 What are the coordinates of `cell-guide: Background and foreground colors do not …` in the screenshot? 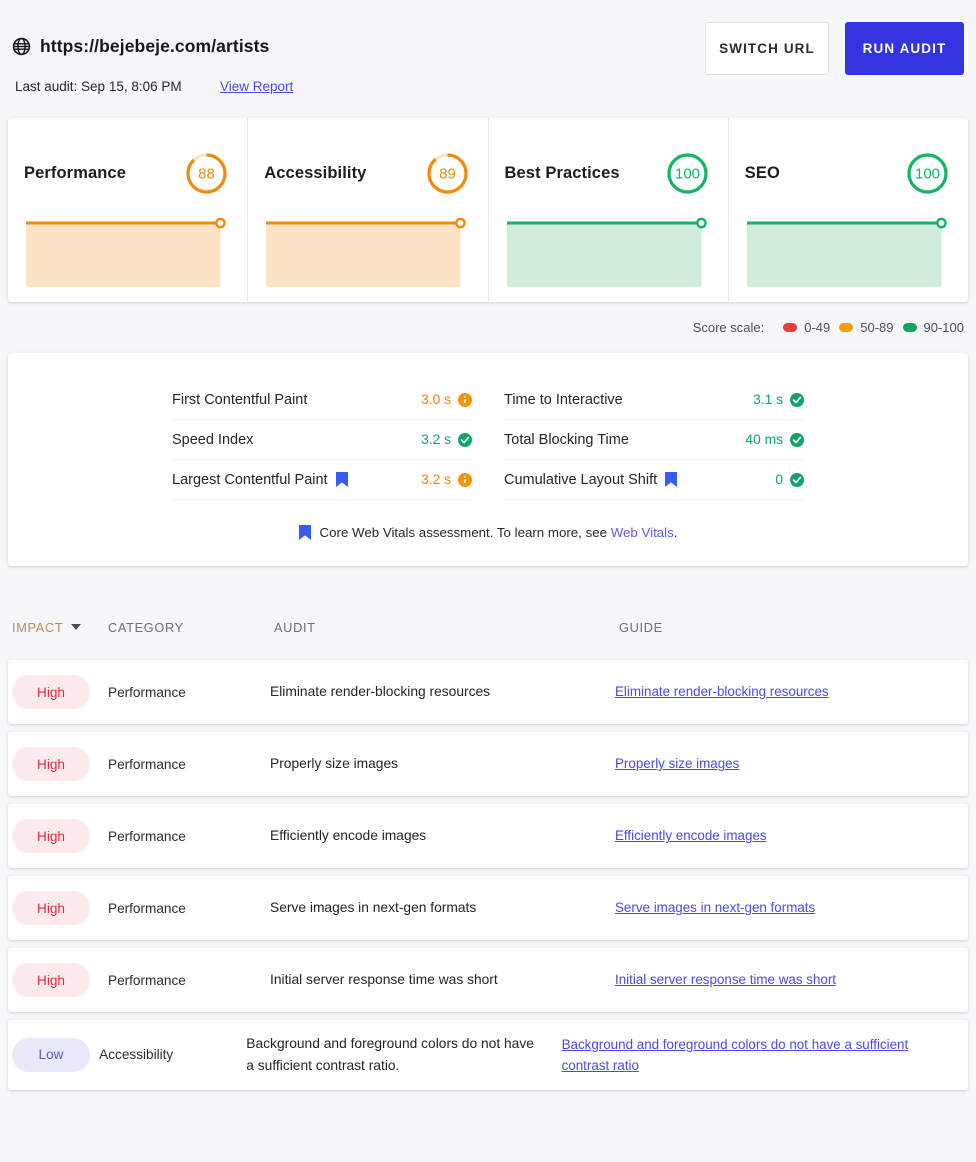 It's located at (763, 1055).